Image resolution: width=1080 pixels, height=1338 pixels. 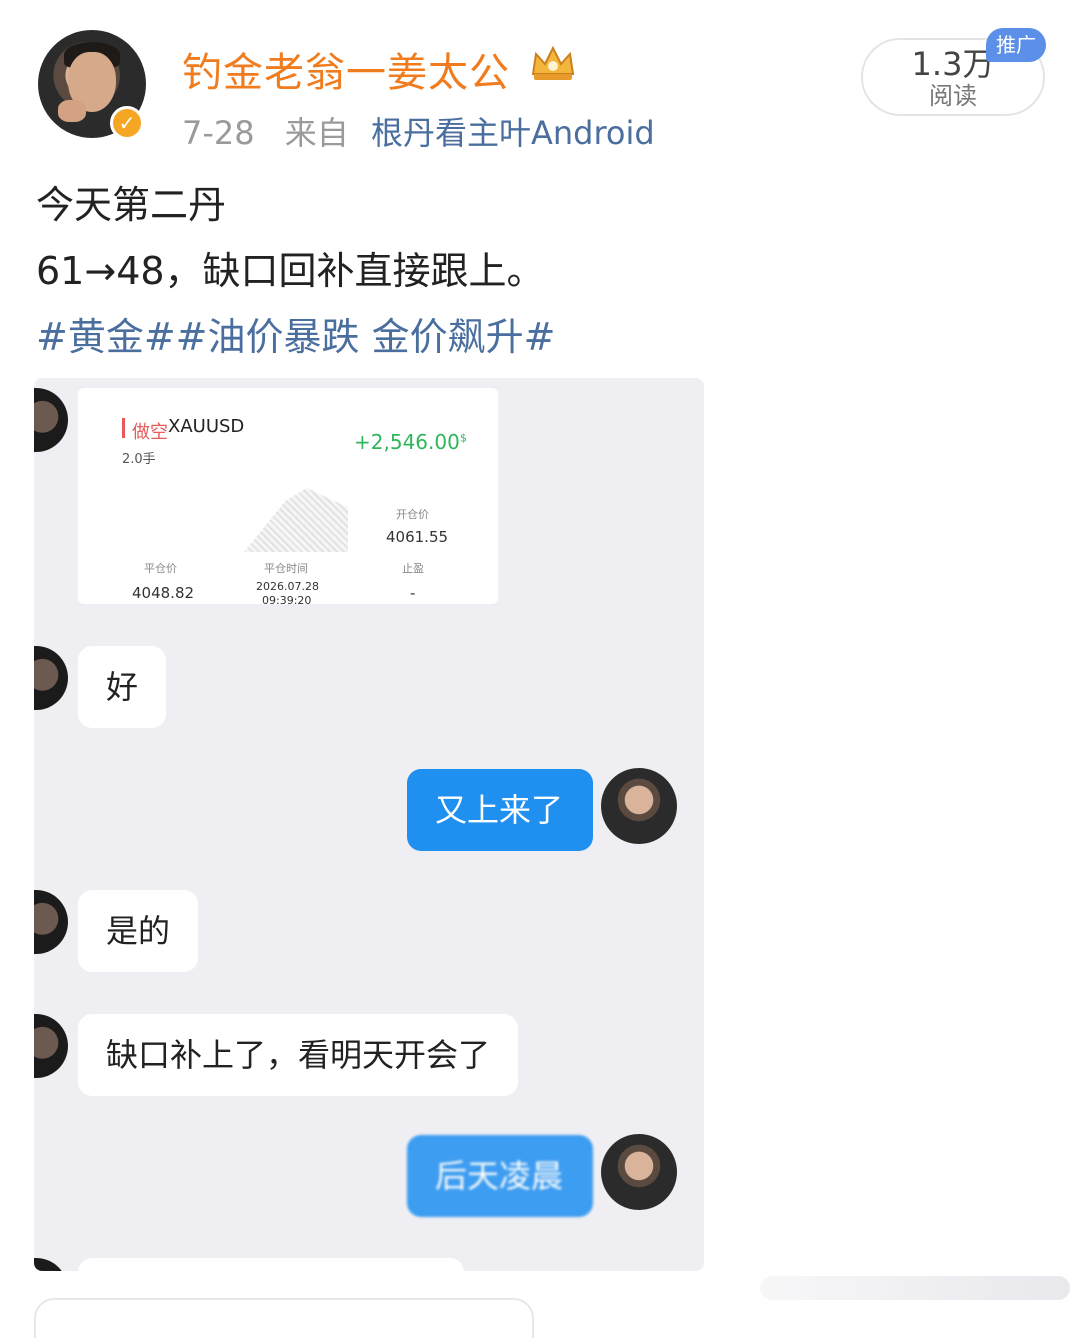 What do you see at coordinates (286, 568) in the screenshot?
I see `close-time-label: 平仓时间` at bounding box center [286, 568].